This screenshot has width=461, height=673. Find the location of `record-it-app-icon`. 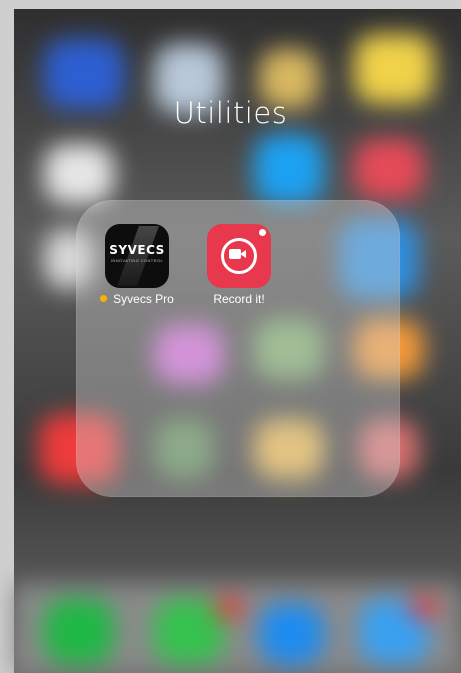

record-it-app-icon is located at coordinates (239, 256).